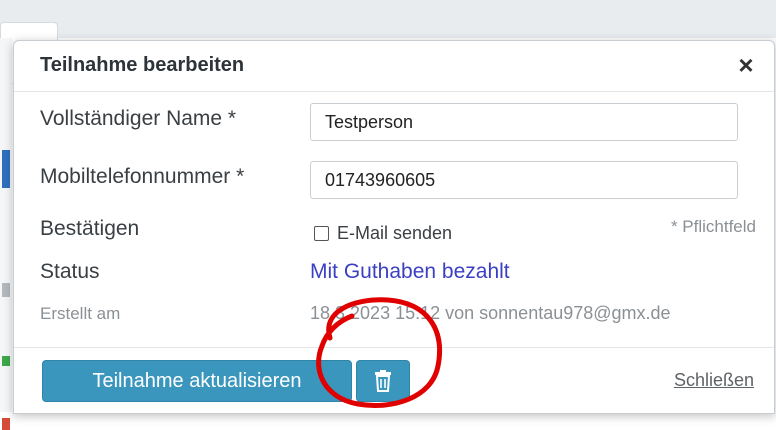 Image resolution: width=776 pixels, height=430 pixels. What do you see at coordinates (490, 313) in the screenshot?
I see `created-value: 18.3.2023 15:12 von sonnentau978@gmx.de` at bounding box center [490, 313].